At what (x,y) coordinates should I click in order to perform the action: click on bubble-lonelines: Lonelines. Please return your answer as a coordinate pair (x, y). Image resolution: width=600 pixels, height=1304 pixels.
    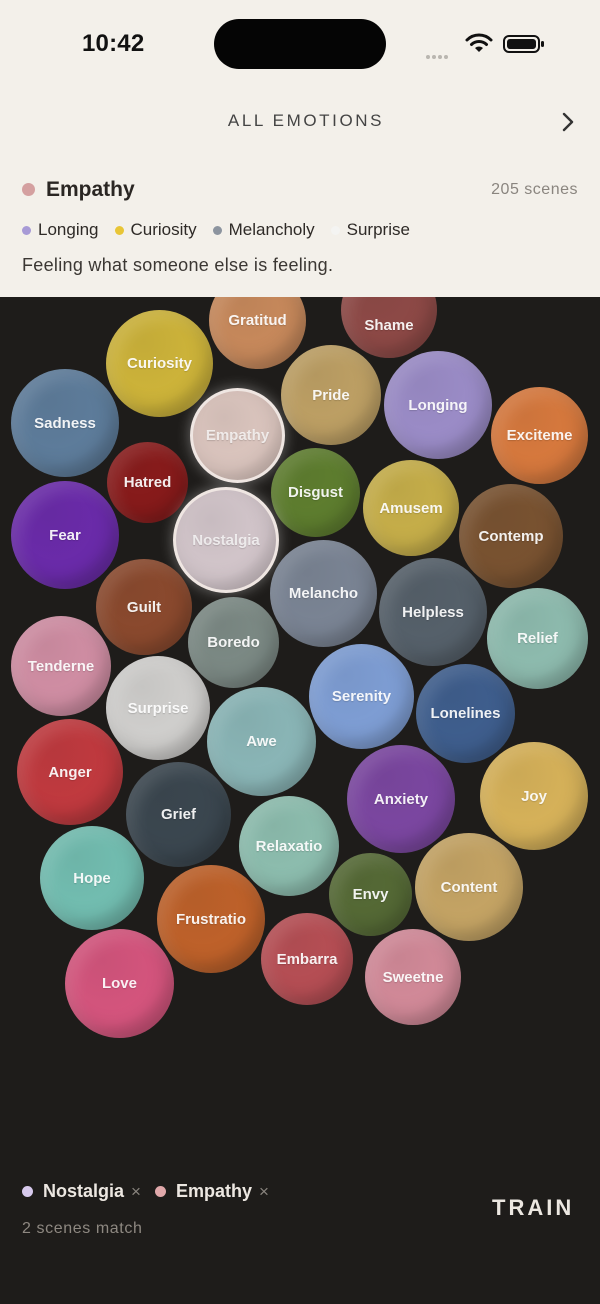
    Looking at the image, I should click on (465, 713).